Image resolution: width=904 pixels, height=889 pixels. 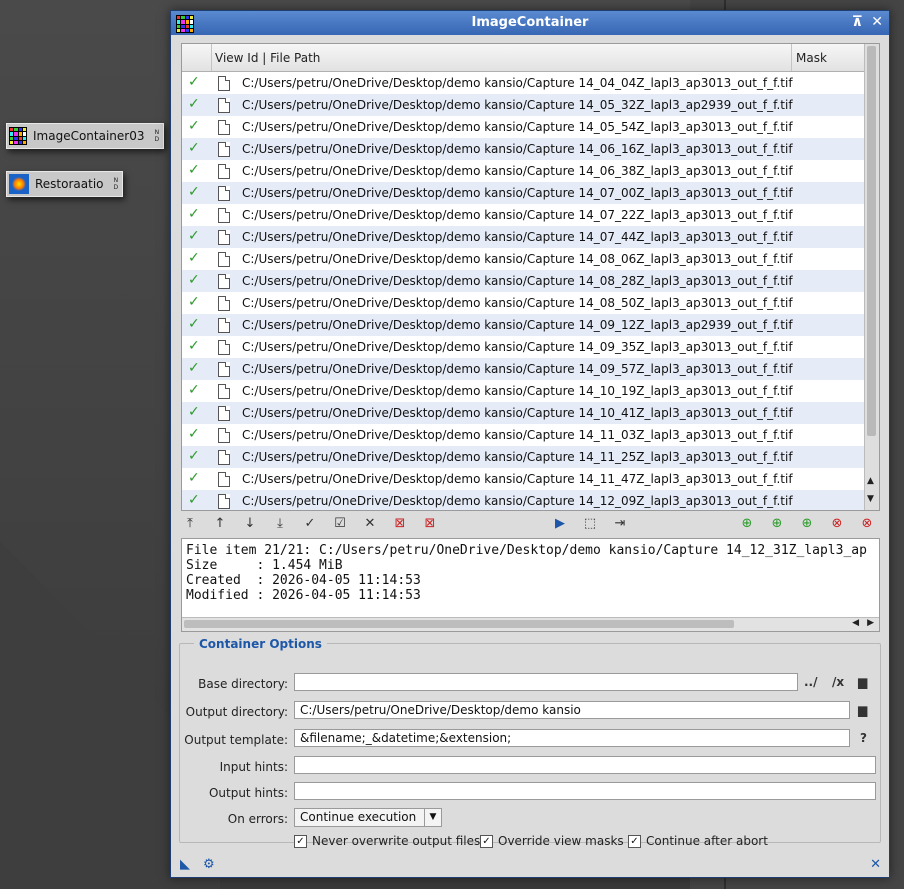 I want to click on file-list-scrollbar: ▲ ▼, so click(x=871, y=277).